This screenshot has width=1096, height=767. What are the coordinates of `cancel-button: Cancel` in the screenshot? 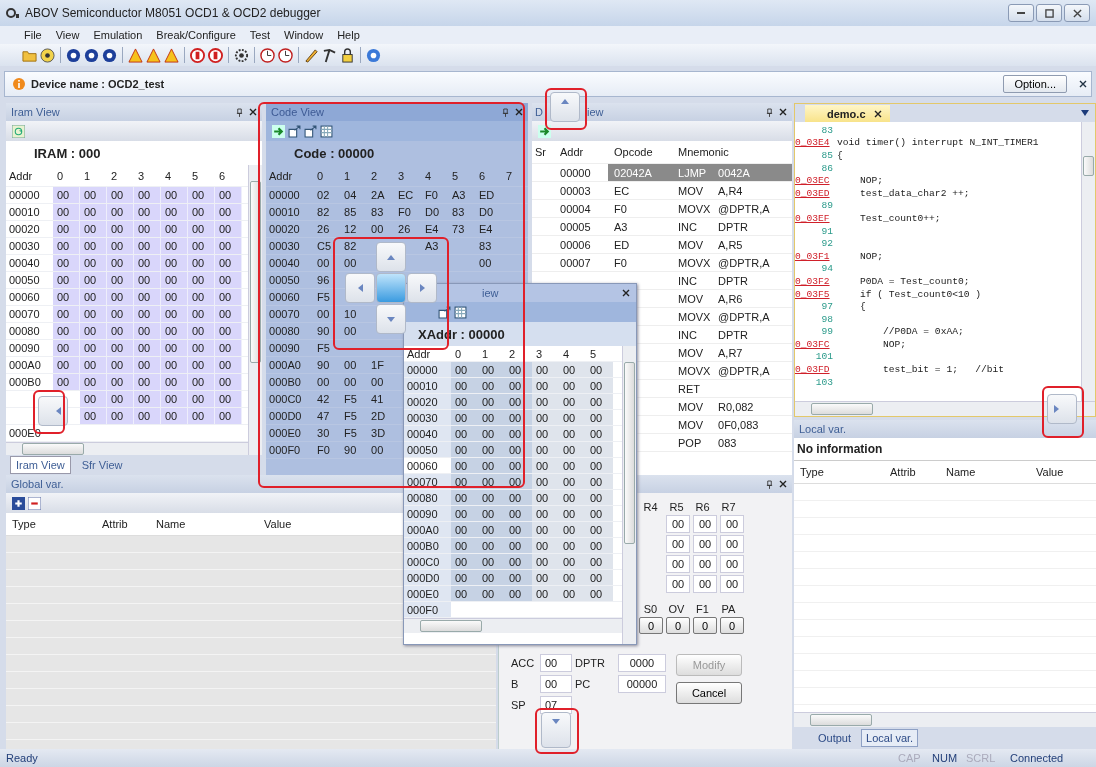 It's located at (709, 693).